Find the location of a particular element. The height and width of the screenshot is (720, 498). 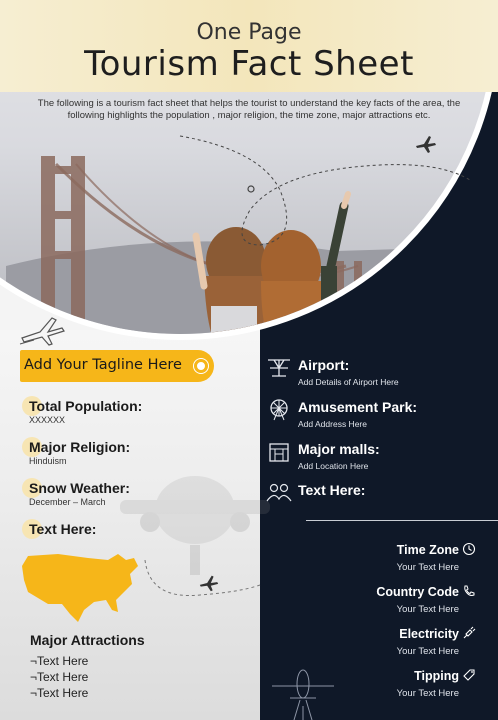

usa-map-icon is located at coordinates (80, 588).